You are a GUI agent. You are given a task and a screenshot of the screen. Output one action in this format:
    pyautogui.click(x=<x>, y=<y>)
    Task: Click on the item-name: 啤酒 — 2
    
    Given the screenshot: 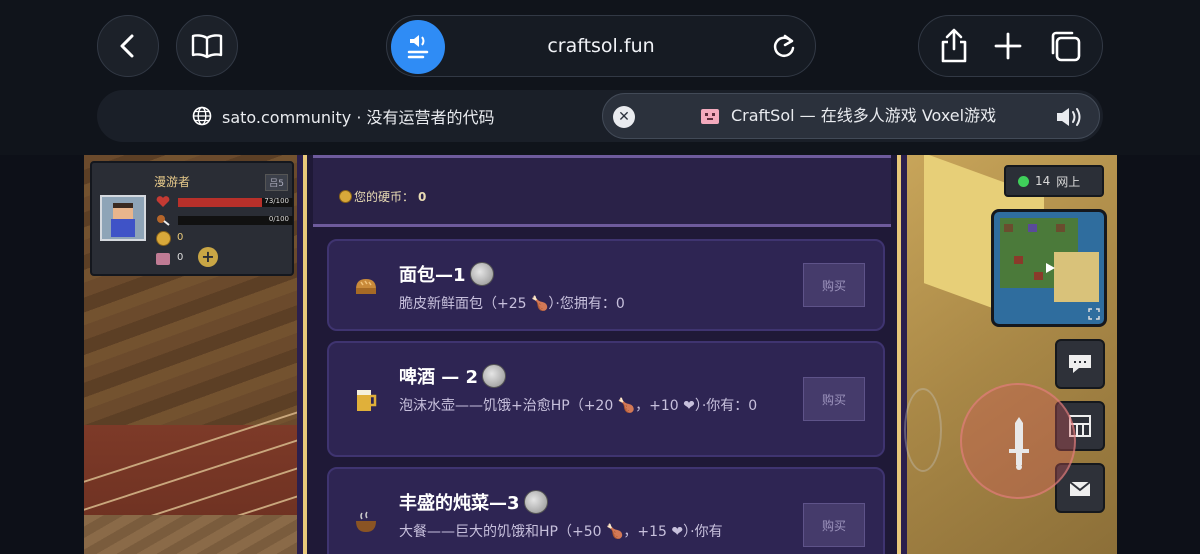 What is the action you would take?
    pyautogui.click(x=453, y=376)
    